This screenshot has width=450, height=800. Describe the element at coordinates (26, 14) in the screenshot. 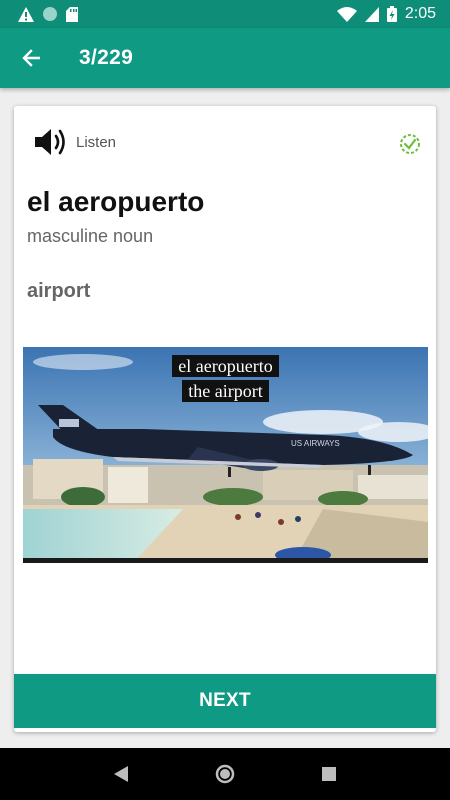

I see `alert-icon` at that location.